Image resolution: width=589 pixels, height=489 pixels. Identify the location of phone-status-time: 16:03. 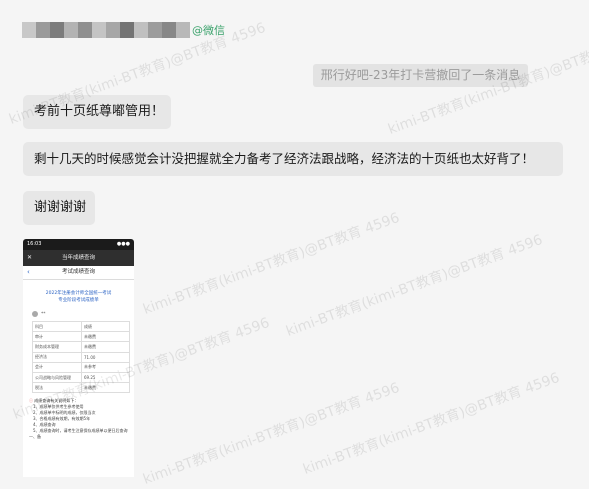
(34, 244).